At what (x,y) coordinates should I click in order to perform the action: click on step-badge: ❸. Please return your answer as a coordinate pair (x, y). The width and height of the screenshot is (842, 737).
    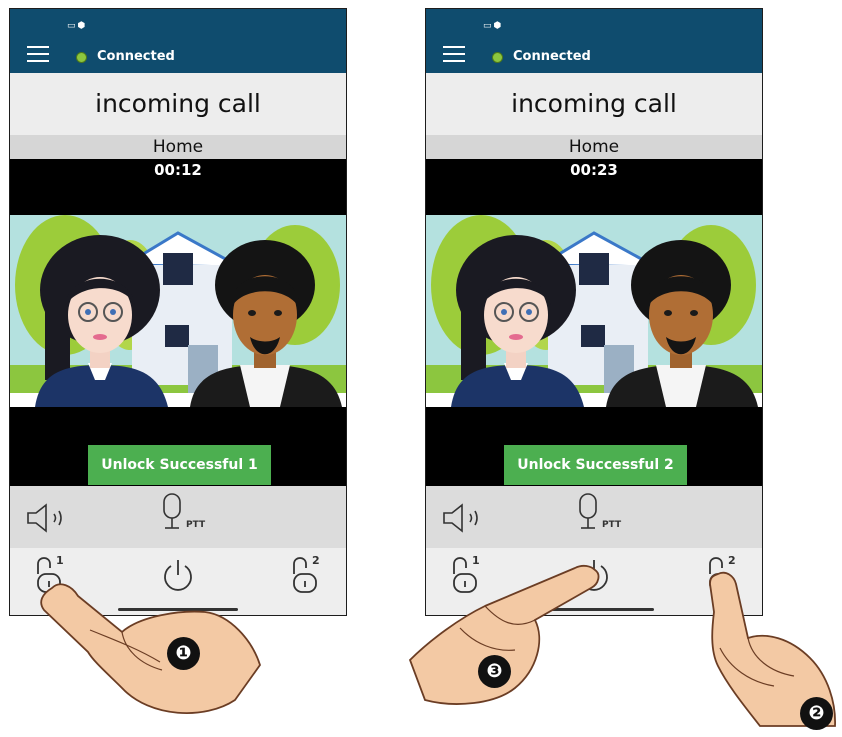
    Looking at the image, I should click on (494, 671).